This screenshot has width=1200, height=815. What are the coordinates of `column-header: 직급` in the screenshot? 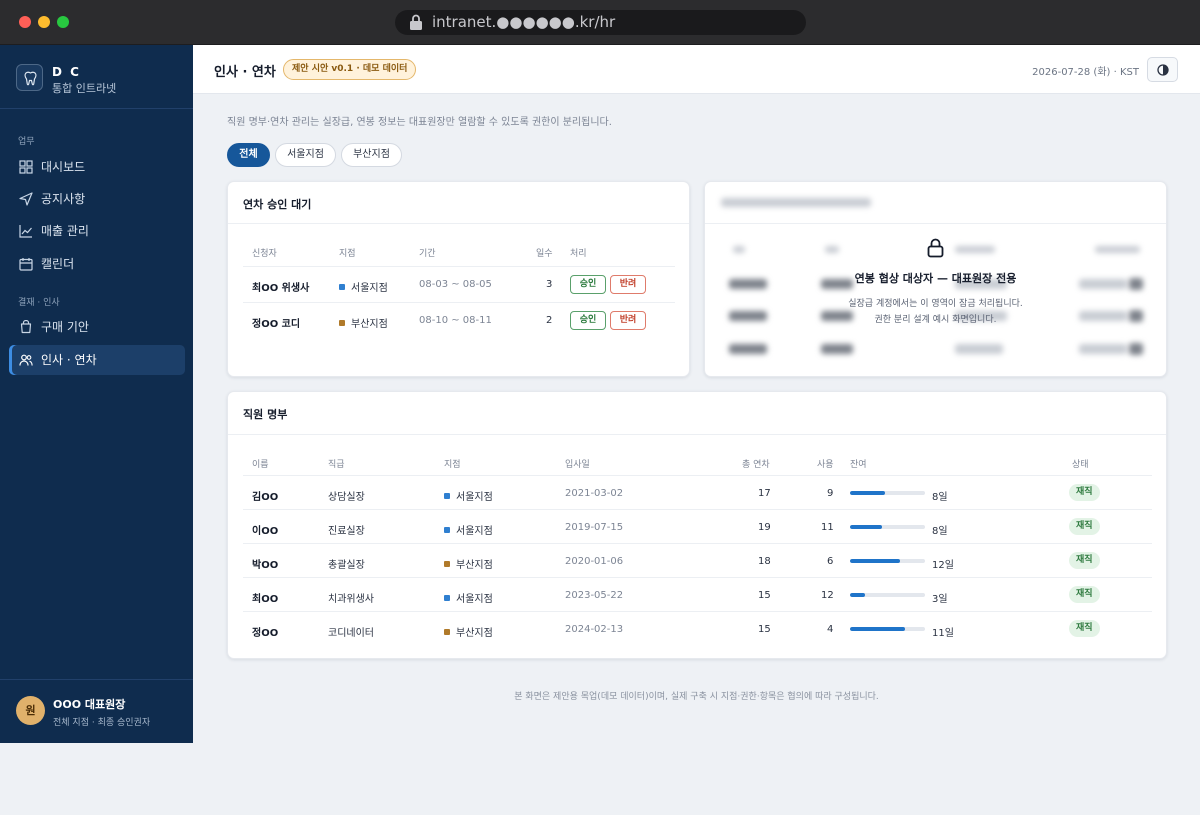 It's located at (336, 465).